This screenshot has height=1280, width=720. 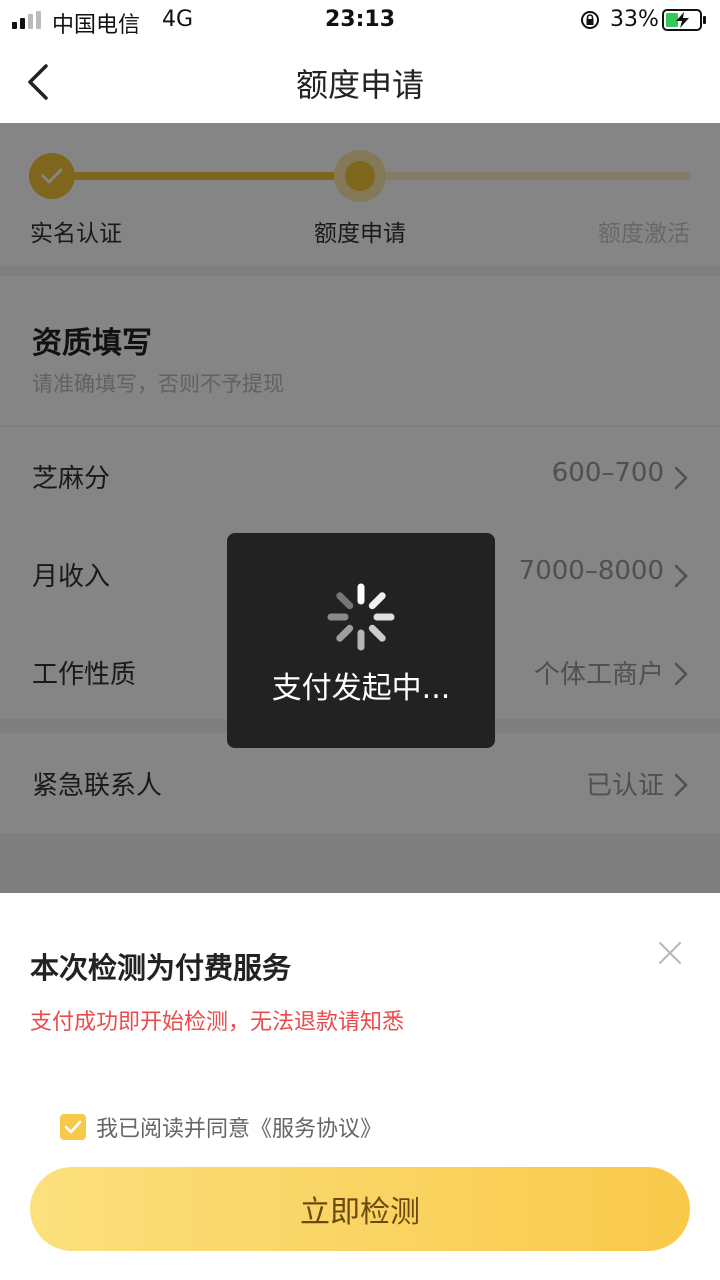 I want to click on start-check-button: 立即检测, so click(x=360, y=1209).